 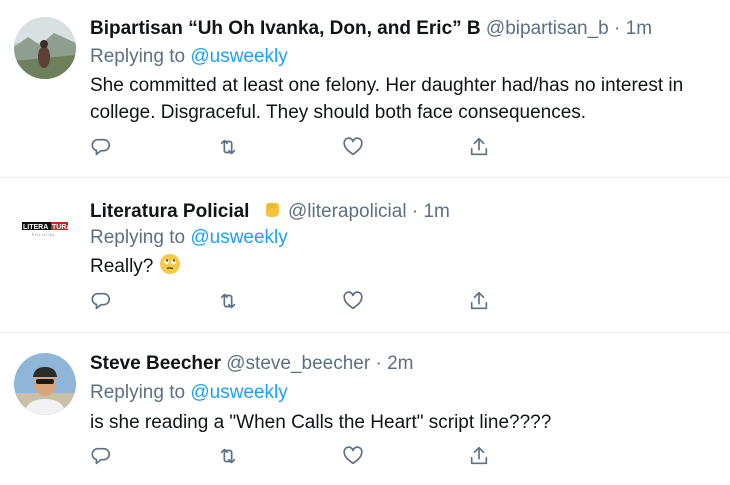 I want to click on svg-text: TURA, so click(x=61, y=227).